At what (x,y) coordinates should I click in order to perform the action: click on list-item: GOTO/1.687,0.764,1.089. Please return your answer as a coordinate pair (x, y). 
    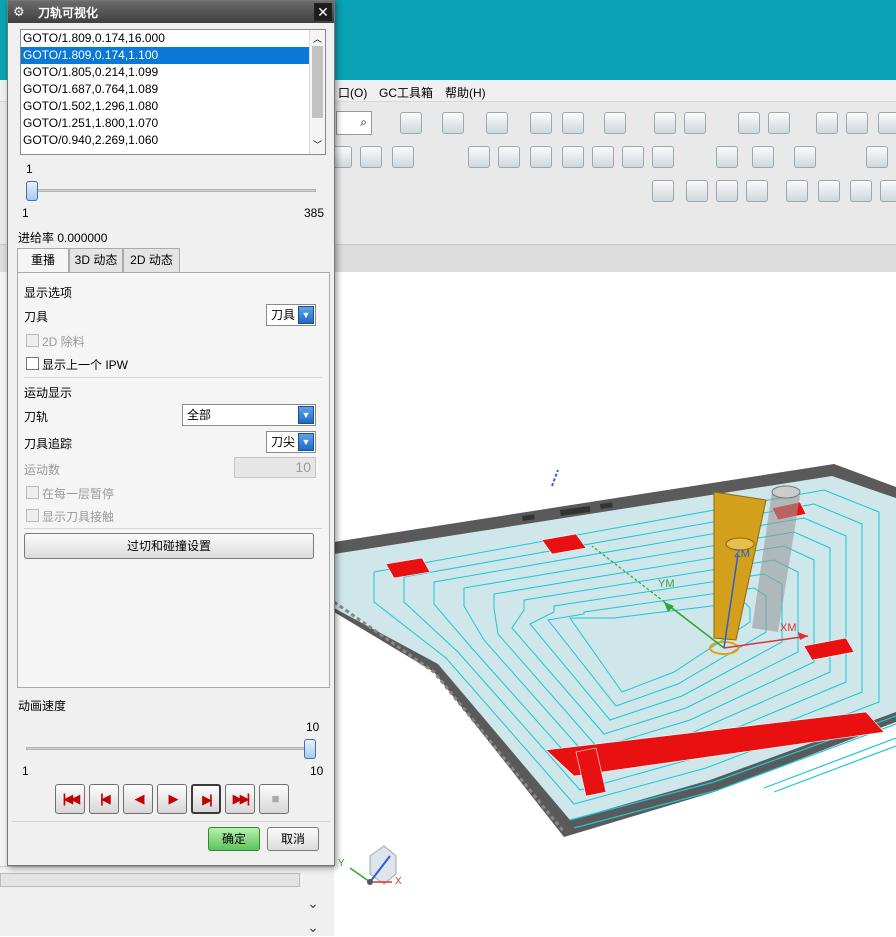
    Looking at the image, I should click on (173, 89).